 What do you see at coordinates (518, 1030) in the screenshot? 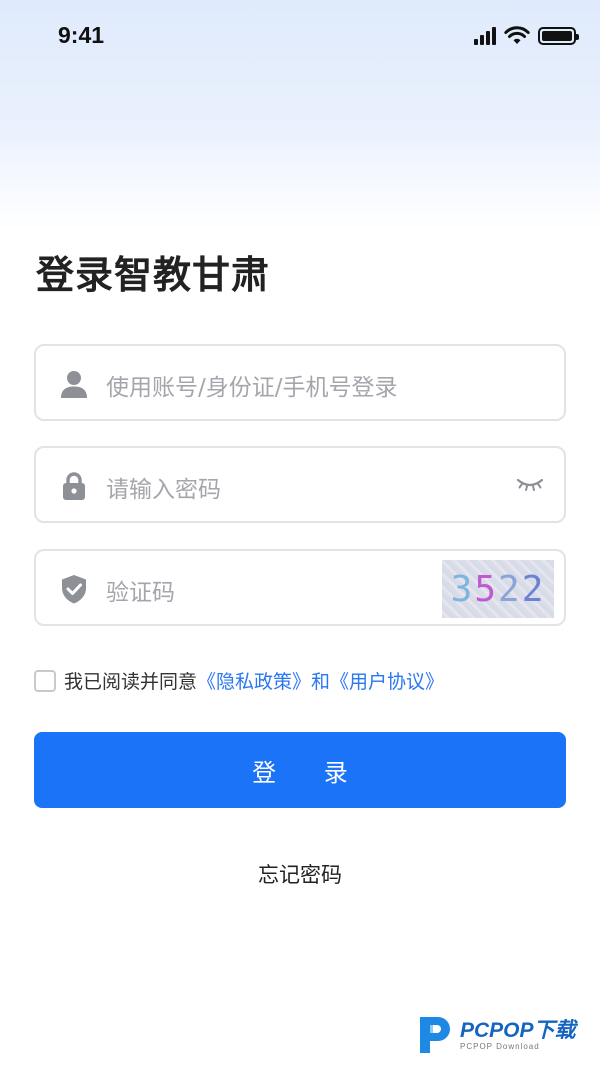
I see `watermark-brand: PCPOP下载` at bounding box center [518, 1030].